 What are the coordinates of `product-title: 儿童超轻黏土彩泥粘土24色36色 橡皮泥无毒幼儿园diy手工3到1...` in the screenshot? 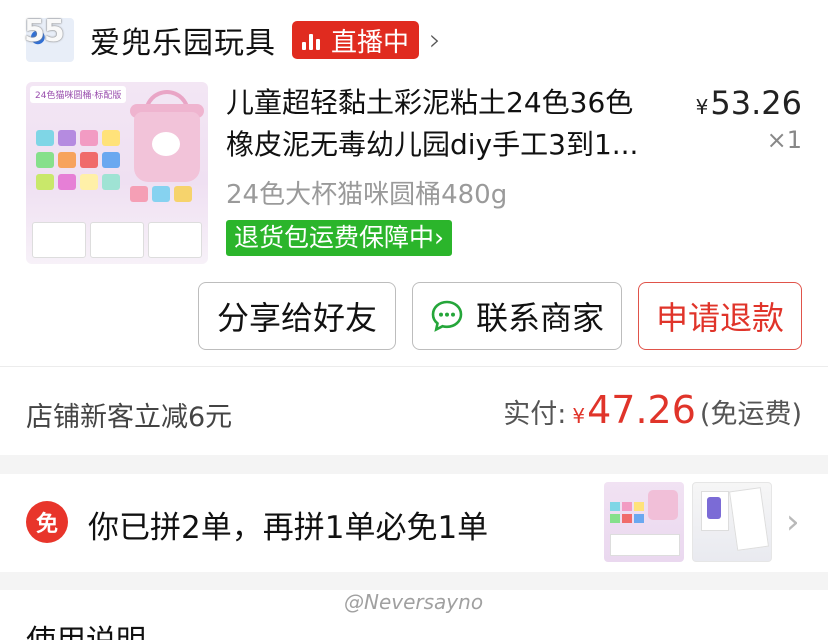 It's located at (446, 124).